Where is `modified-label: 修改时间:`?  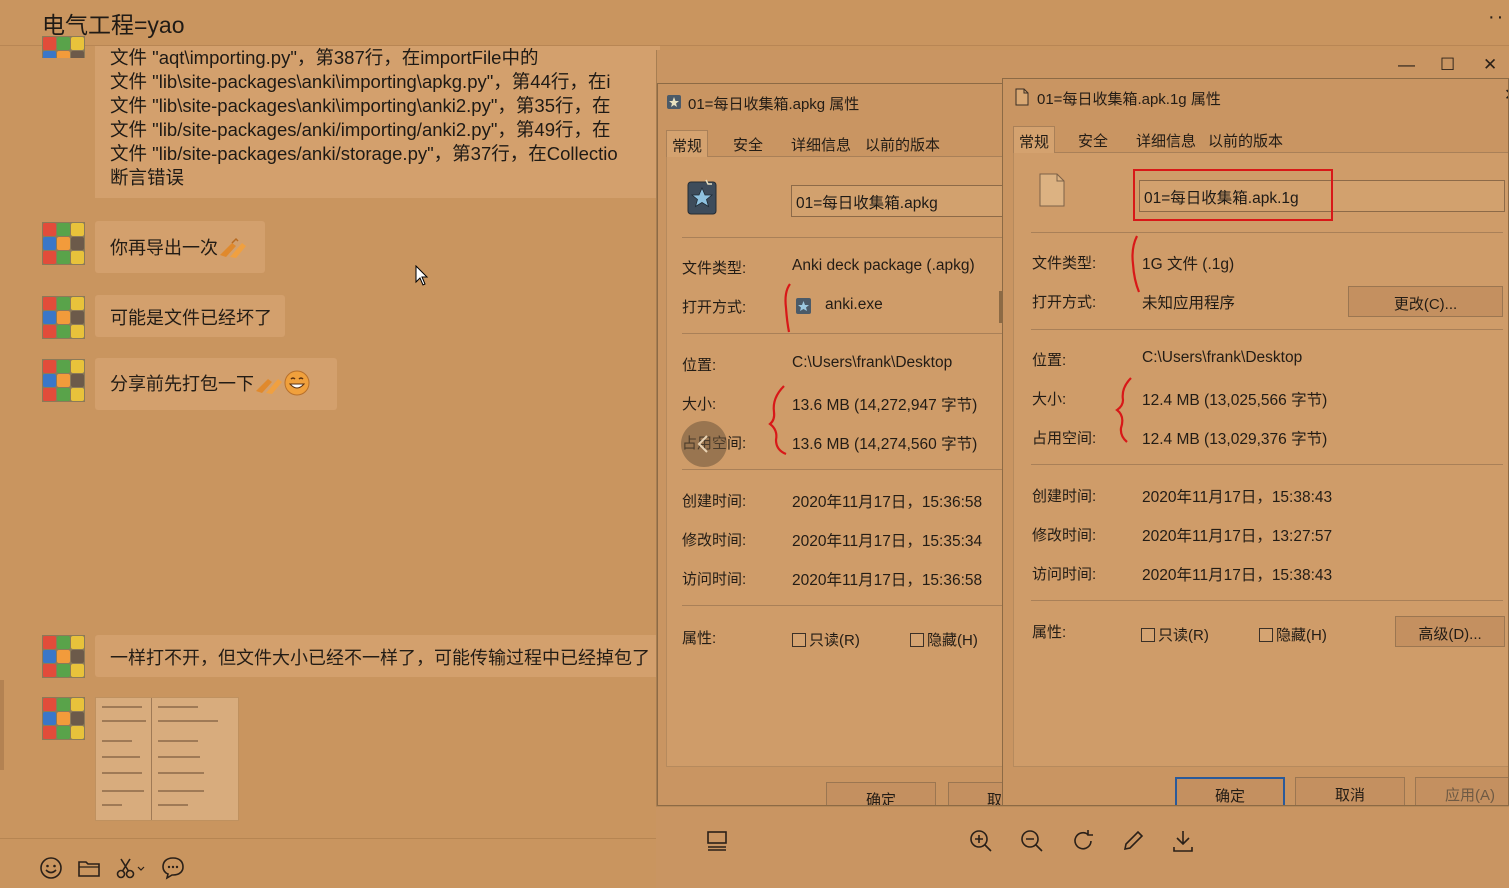
modified-label: 修改时间: is located at coordinates (714, 540).